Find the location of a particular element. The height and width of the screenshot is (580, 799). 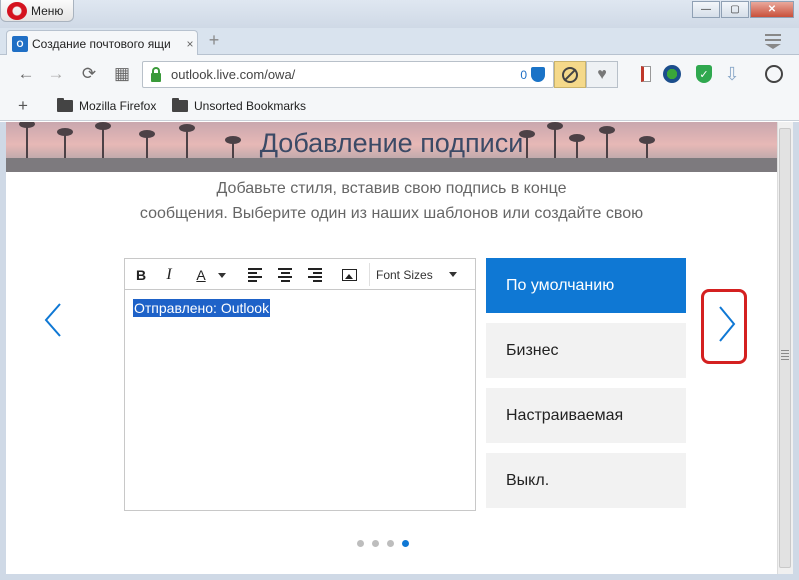

opera-menu-button: Меню is located at coordinates (37, 11).